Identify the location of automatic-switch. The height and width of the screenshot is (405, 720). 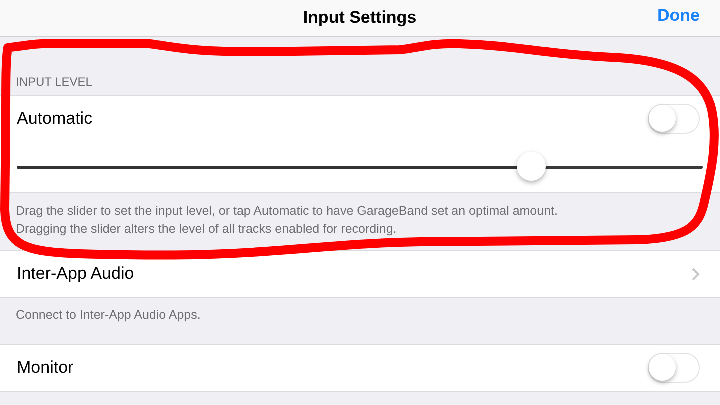
(674, 119).